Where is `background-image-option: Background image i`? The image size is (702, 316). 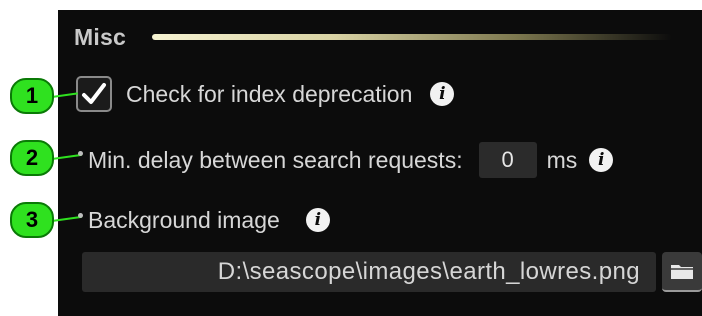
background-image-option: Background image i is located at coordinates (209, 220).